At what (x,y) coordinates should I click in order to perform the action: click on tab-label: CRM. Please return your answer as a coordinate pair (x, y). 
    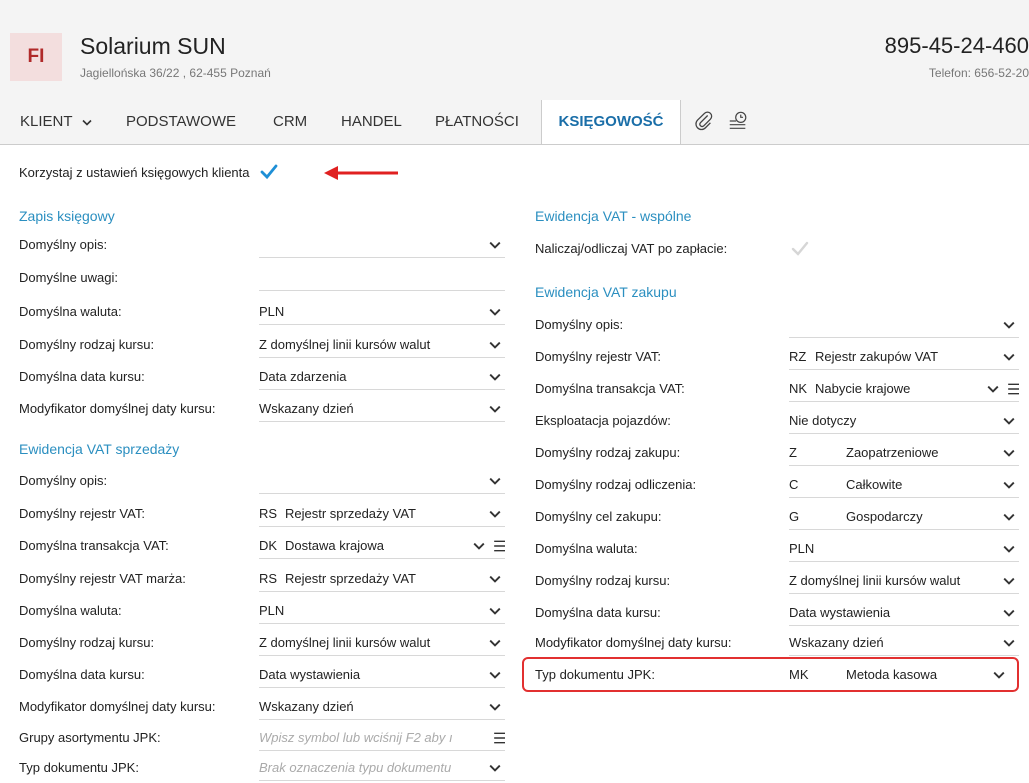
    Looking at the image, I should click on (290, 121).